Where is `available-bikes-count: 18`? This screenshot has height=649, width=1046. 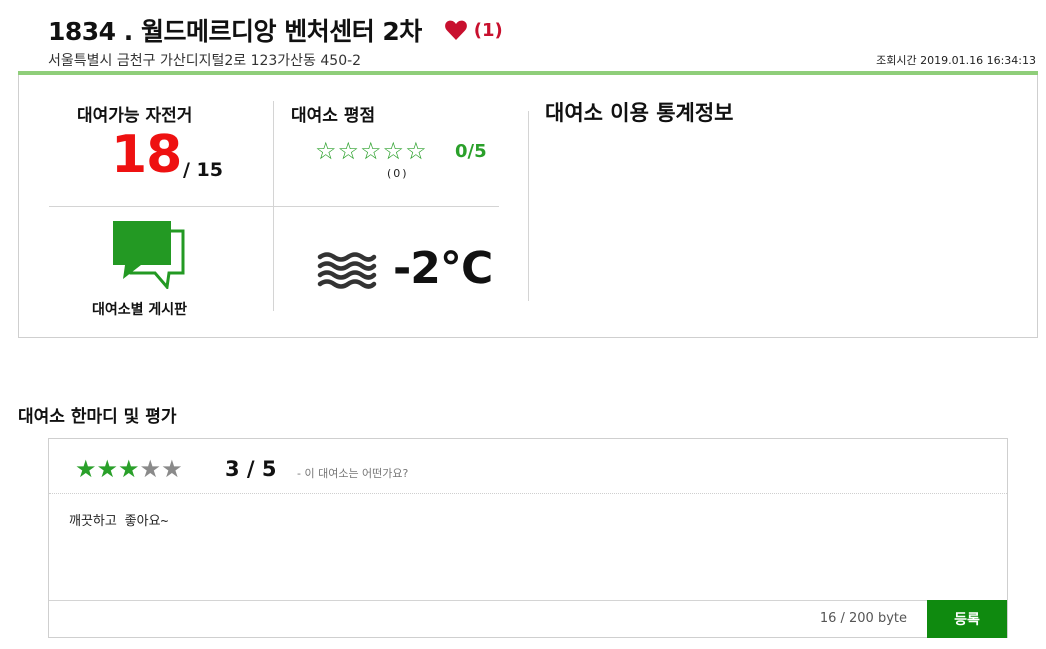
available-bikes-count: 18 is located at coordinates (146, 155).